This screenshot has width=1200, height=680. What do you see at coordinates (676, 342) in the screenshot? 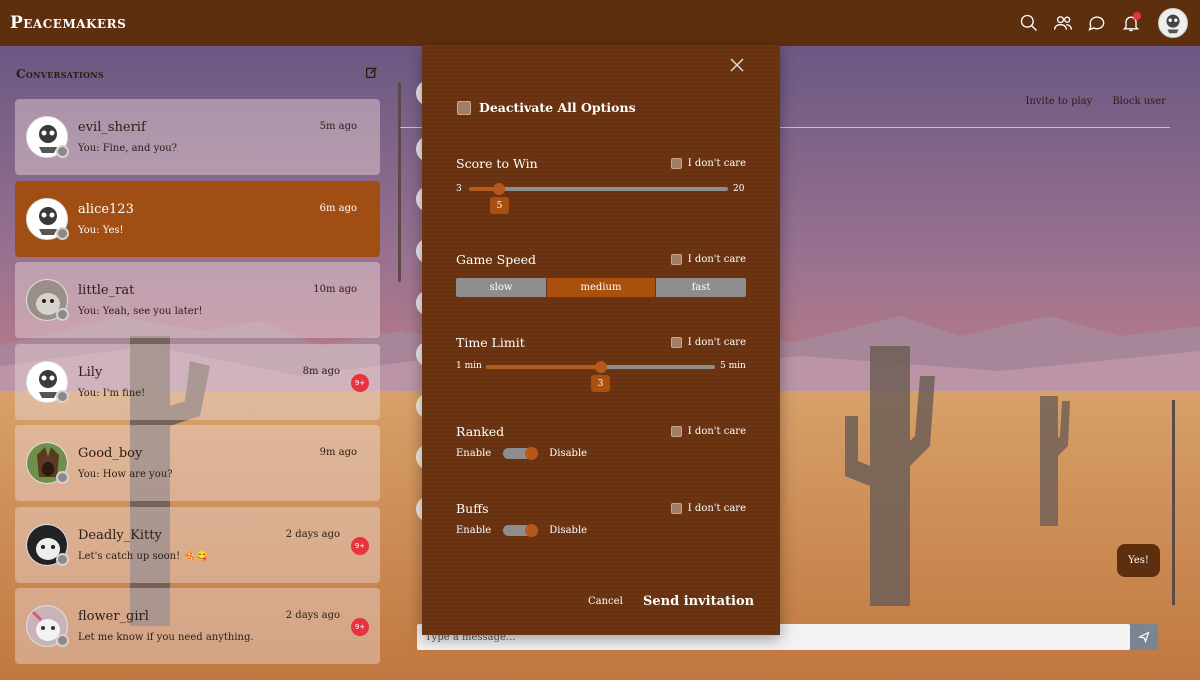
I see `time-dont-care-checkbox` at bounding box center [676, 342].